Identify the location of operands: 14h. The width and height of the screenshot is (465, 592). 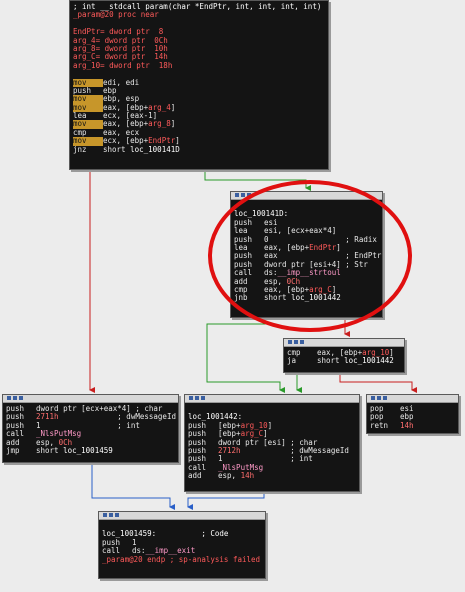
(407, 425).